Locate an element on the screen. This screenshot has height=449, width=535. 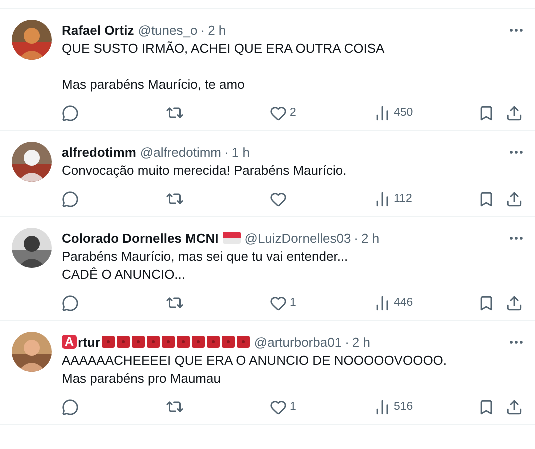
author-handle: @arturborba01 is located at coordinates (298, 342).